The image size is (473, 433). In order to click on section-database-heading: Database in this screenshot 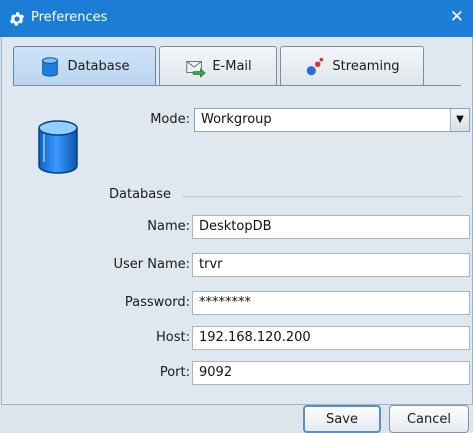, I will do `click(140, 194)`.